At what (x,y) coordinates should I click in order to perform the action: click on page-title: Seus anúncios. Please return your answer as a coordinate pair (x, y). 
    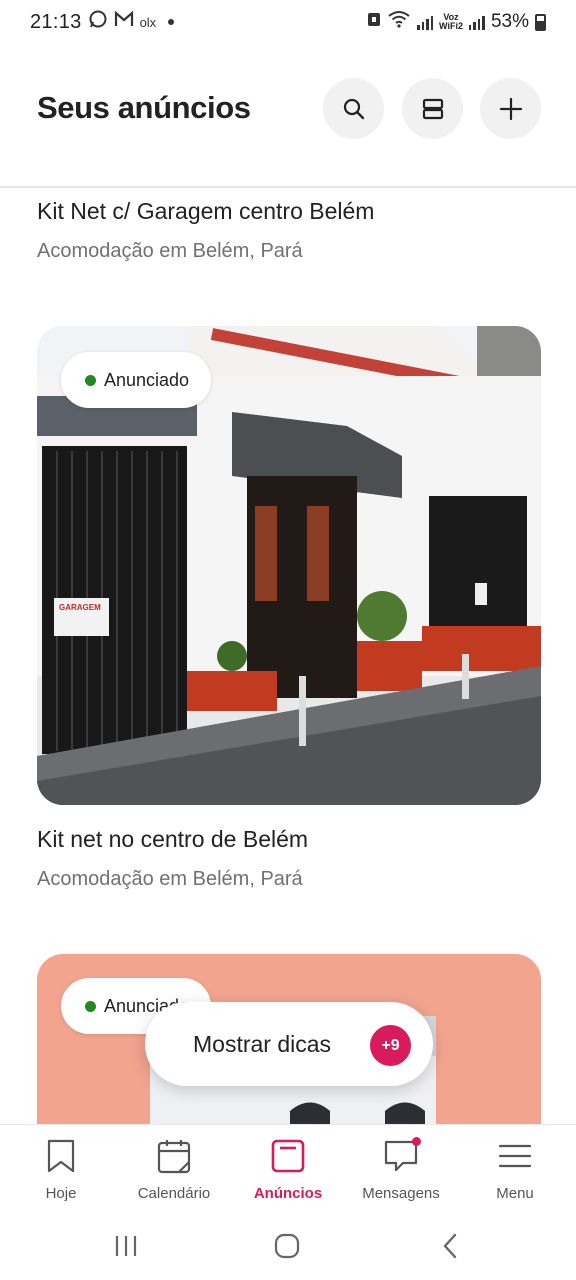
    Looking at the image, I should click on (144, 107).